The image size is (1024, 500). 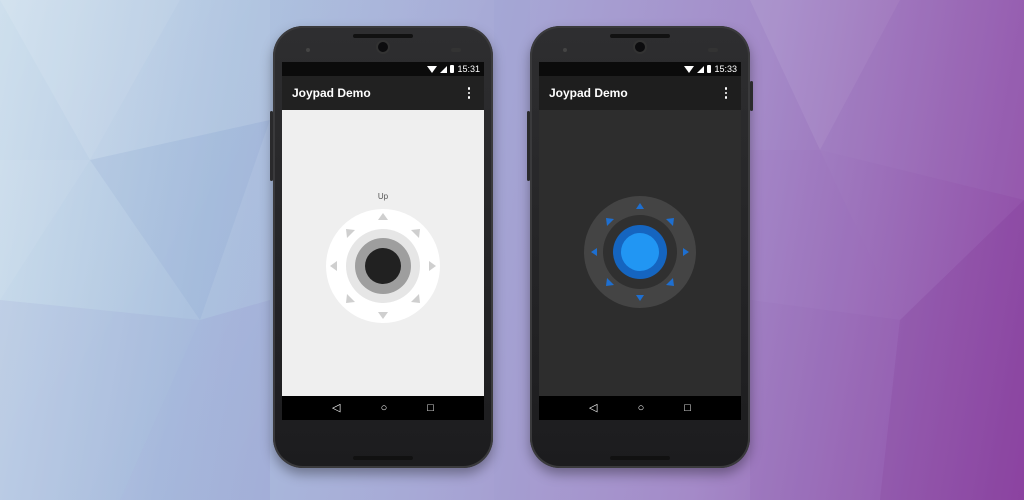 What do you see at coordinates (725, 69) in the screenshot?
I see `status-time: 15:33` at bounding box center [725, 69].